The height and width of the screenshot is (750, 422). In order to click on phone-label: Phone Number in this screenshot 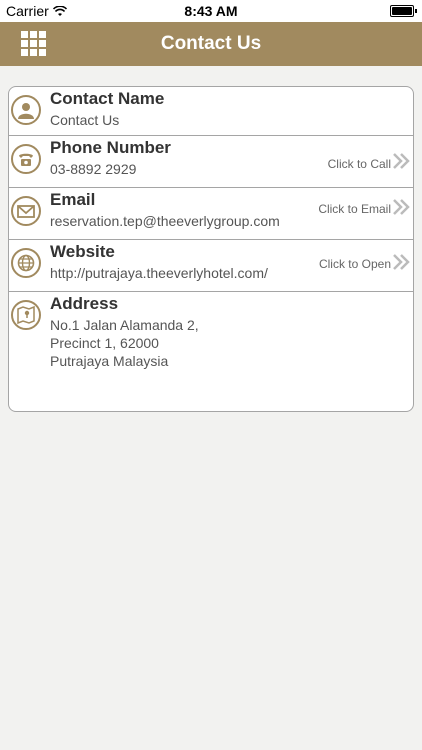, I will do `click(110, 147)`.